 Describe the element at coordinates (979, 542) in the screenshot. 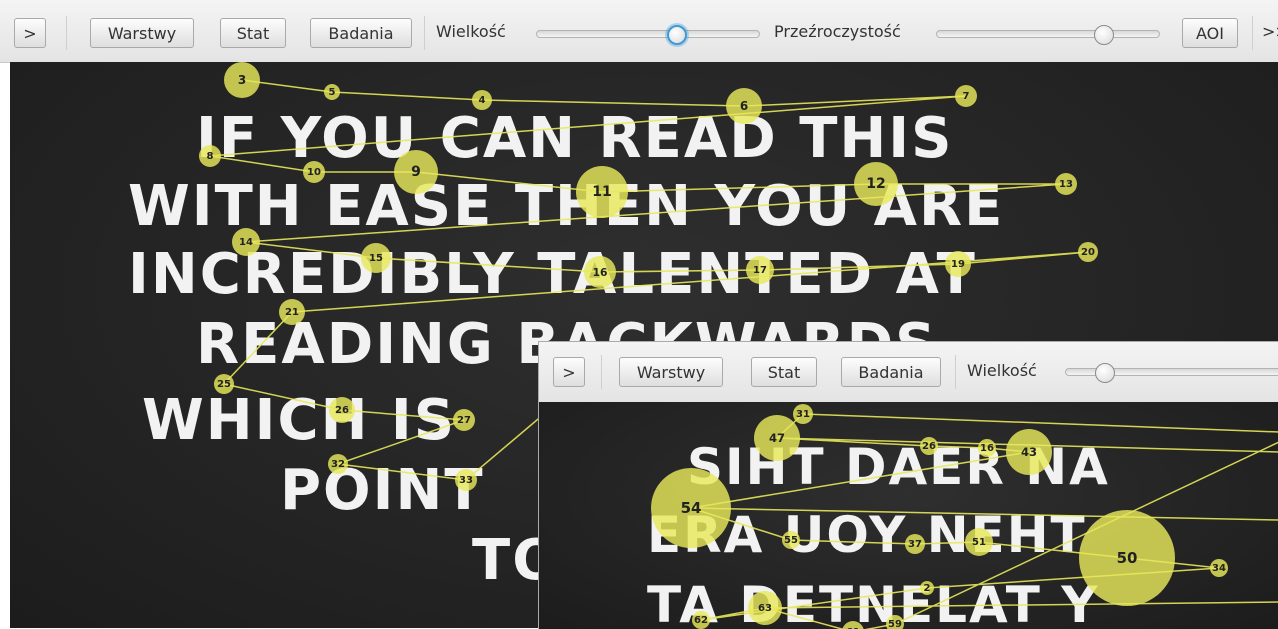

I see `fixation-marker: 51` at that location.